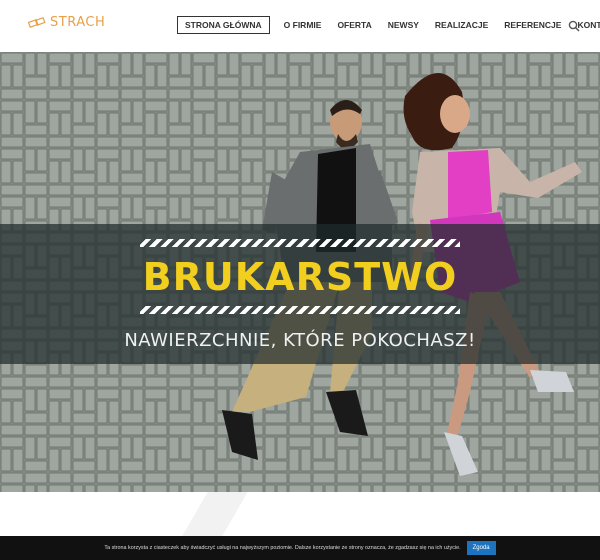 The height and width of the screenshot is (560, 600). What do you see at coordinates (223, 25) in the screenshot?
I see `nav-item-home: STRONA GŁÓWNA` at bounding box center [223, 25].